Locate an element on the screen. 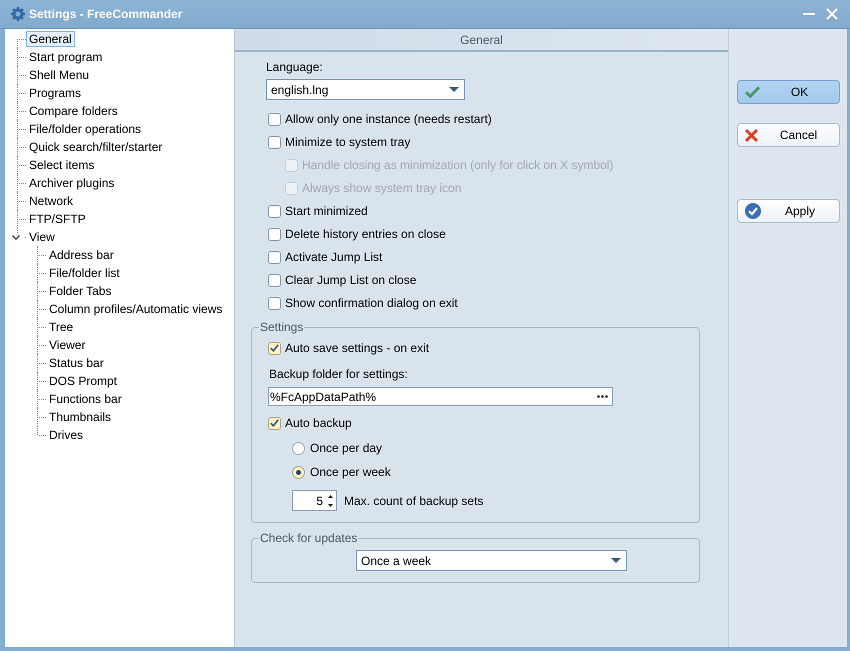 The height and width of the screenshot is (651, 850). arrow-up-icon is located at coordinates (330, 496).